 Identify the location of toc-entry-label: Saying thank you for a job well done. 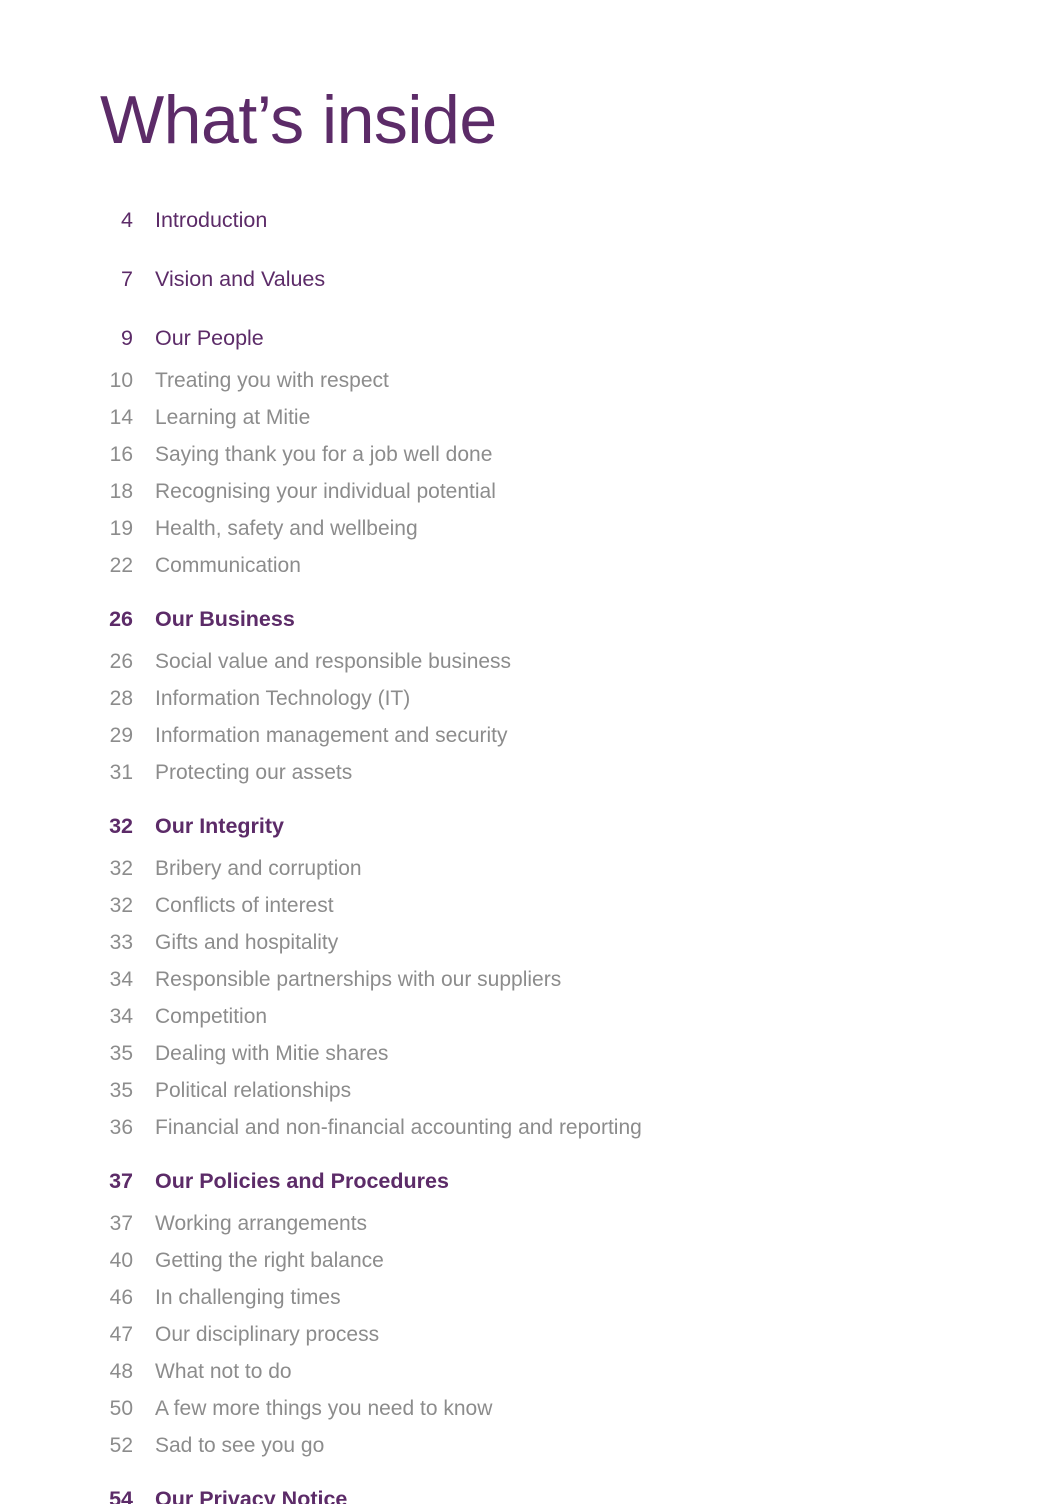
(324, 454).